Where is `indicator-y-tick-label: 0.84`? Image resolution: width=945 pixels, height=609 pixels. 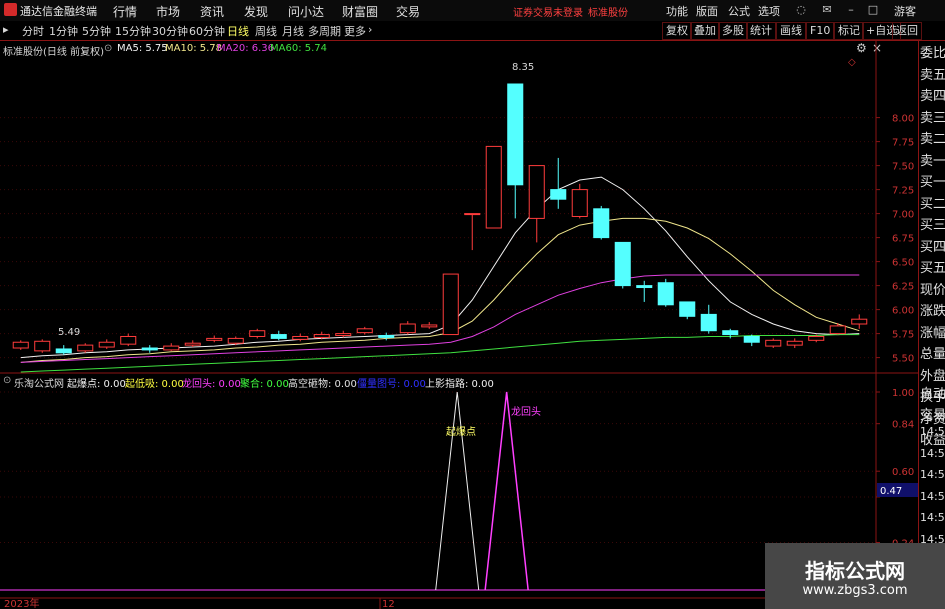 indicator-y-tick-label: 0.84 is located at coordinates (903, 425).